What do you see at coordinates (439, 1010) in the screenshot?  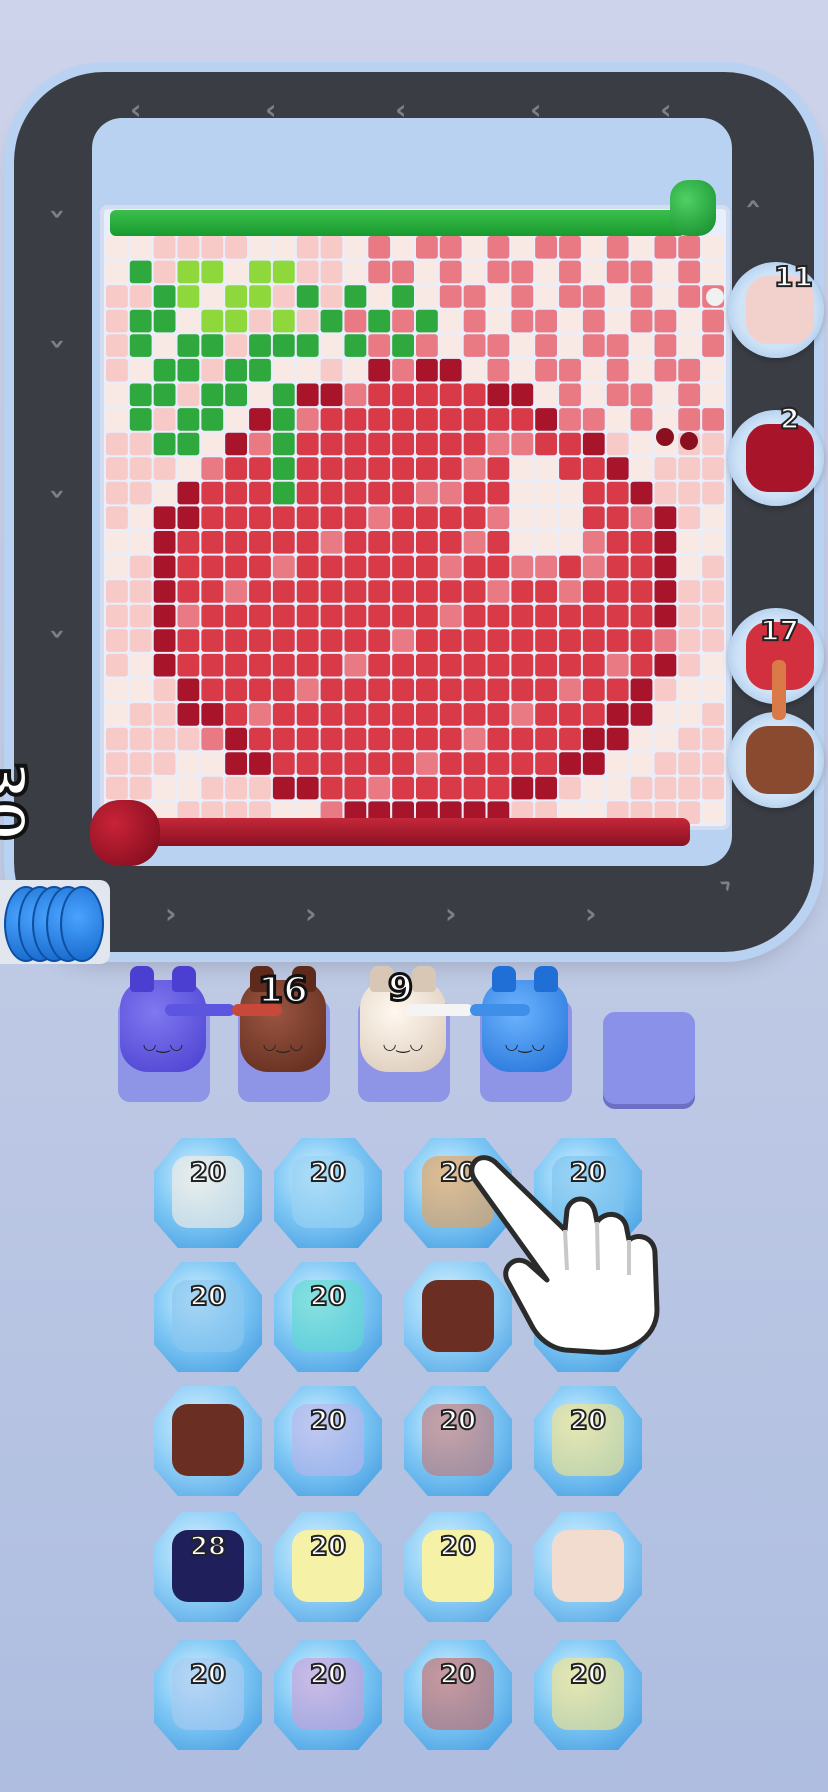 I see `progress-bar` at bounding box center [439, 1010].